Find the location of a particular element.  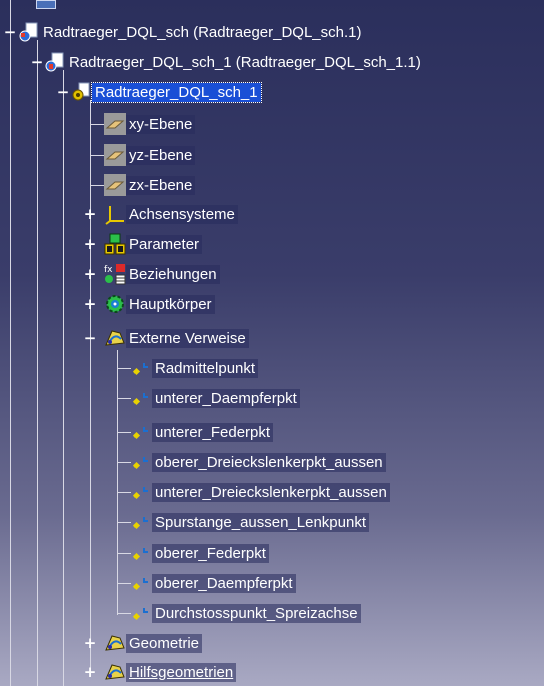

tree-node-part: Radtraeger_DQL_sch_1 is located at coordinates (166, 92).